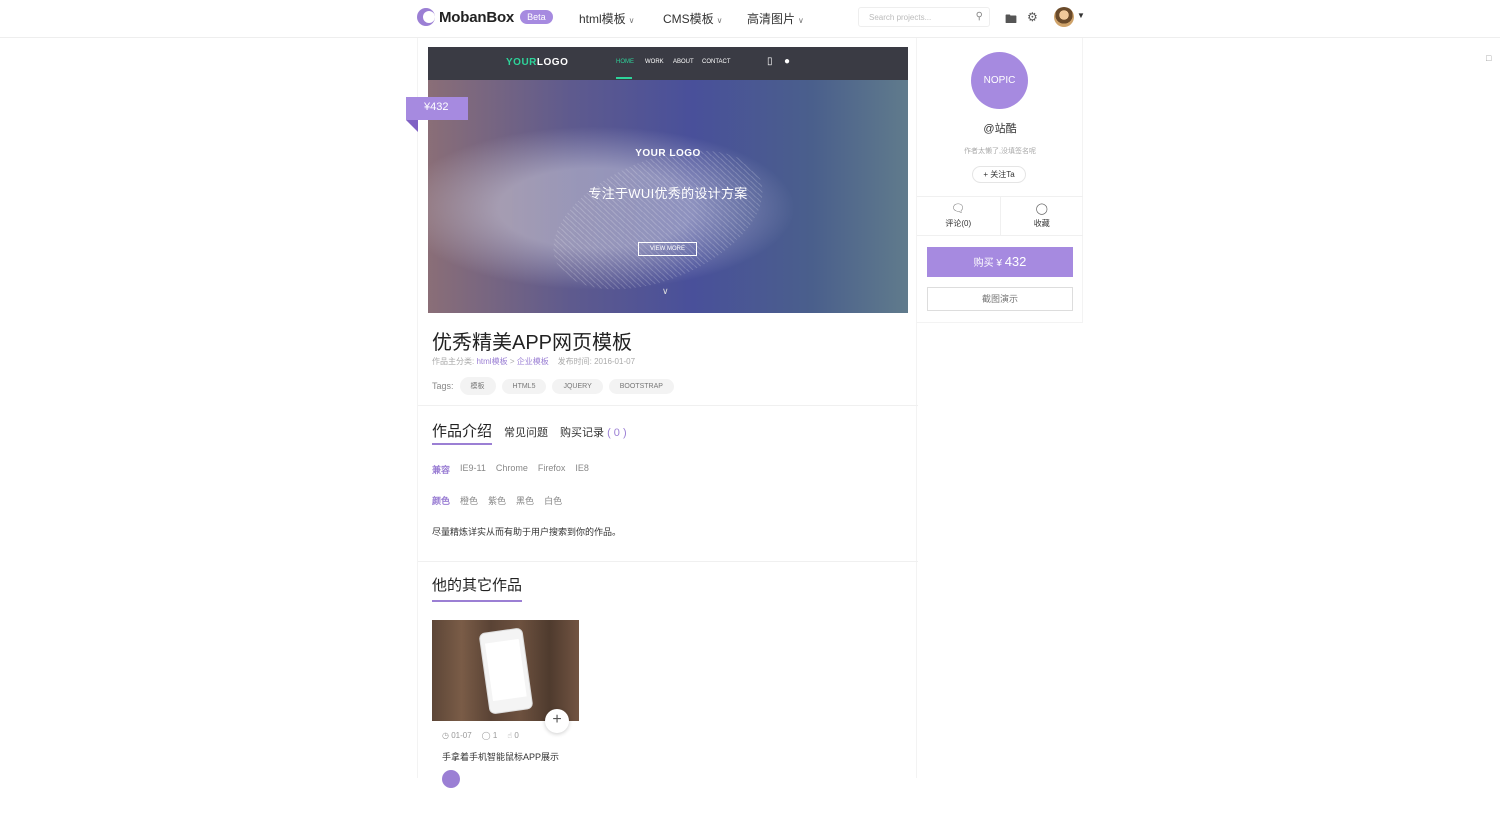 This screenshot has width=1500, height=820. I want to click on preview-banner: YOUR LOGO 专注于WUI优秀的设计方案 VIEW MORE ∨, so click(668, 196).